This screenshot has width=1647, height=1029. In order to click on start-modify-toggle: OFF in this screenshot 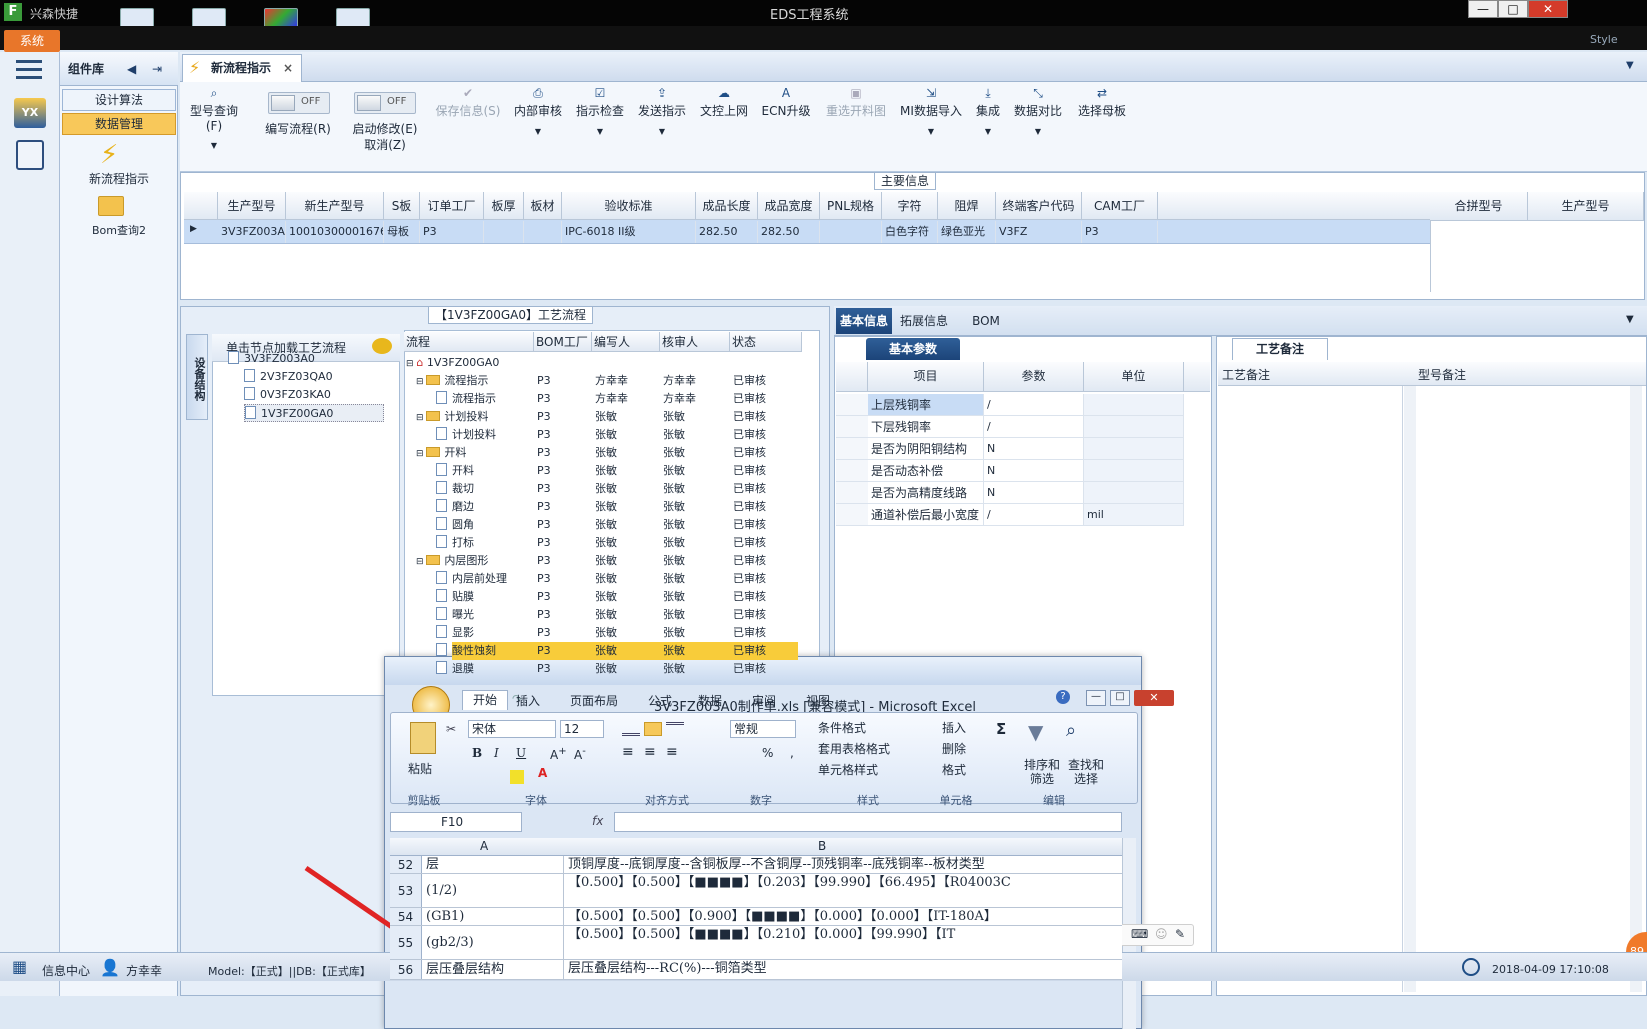, I will do `click(385, 103)`.